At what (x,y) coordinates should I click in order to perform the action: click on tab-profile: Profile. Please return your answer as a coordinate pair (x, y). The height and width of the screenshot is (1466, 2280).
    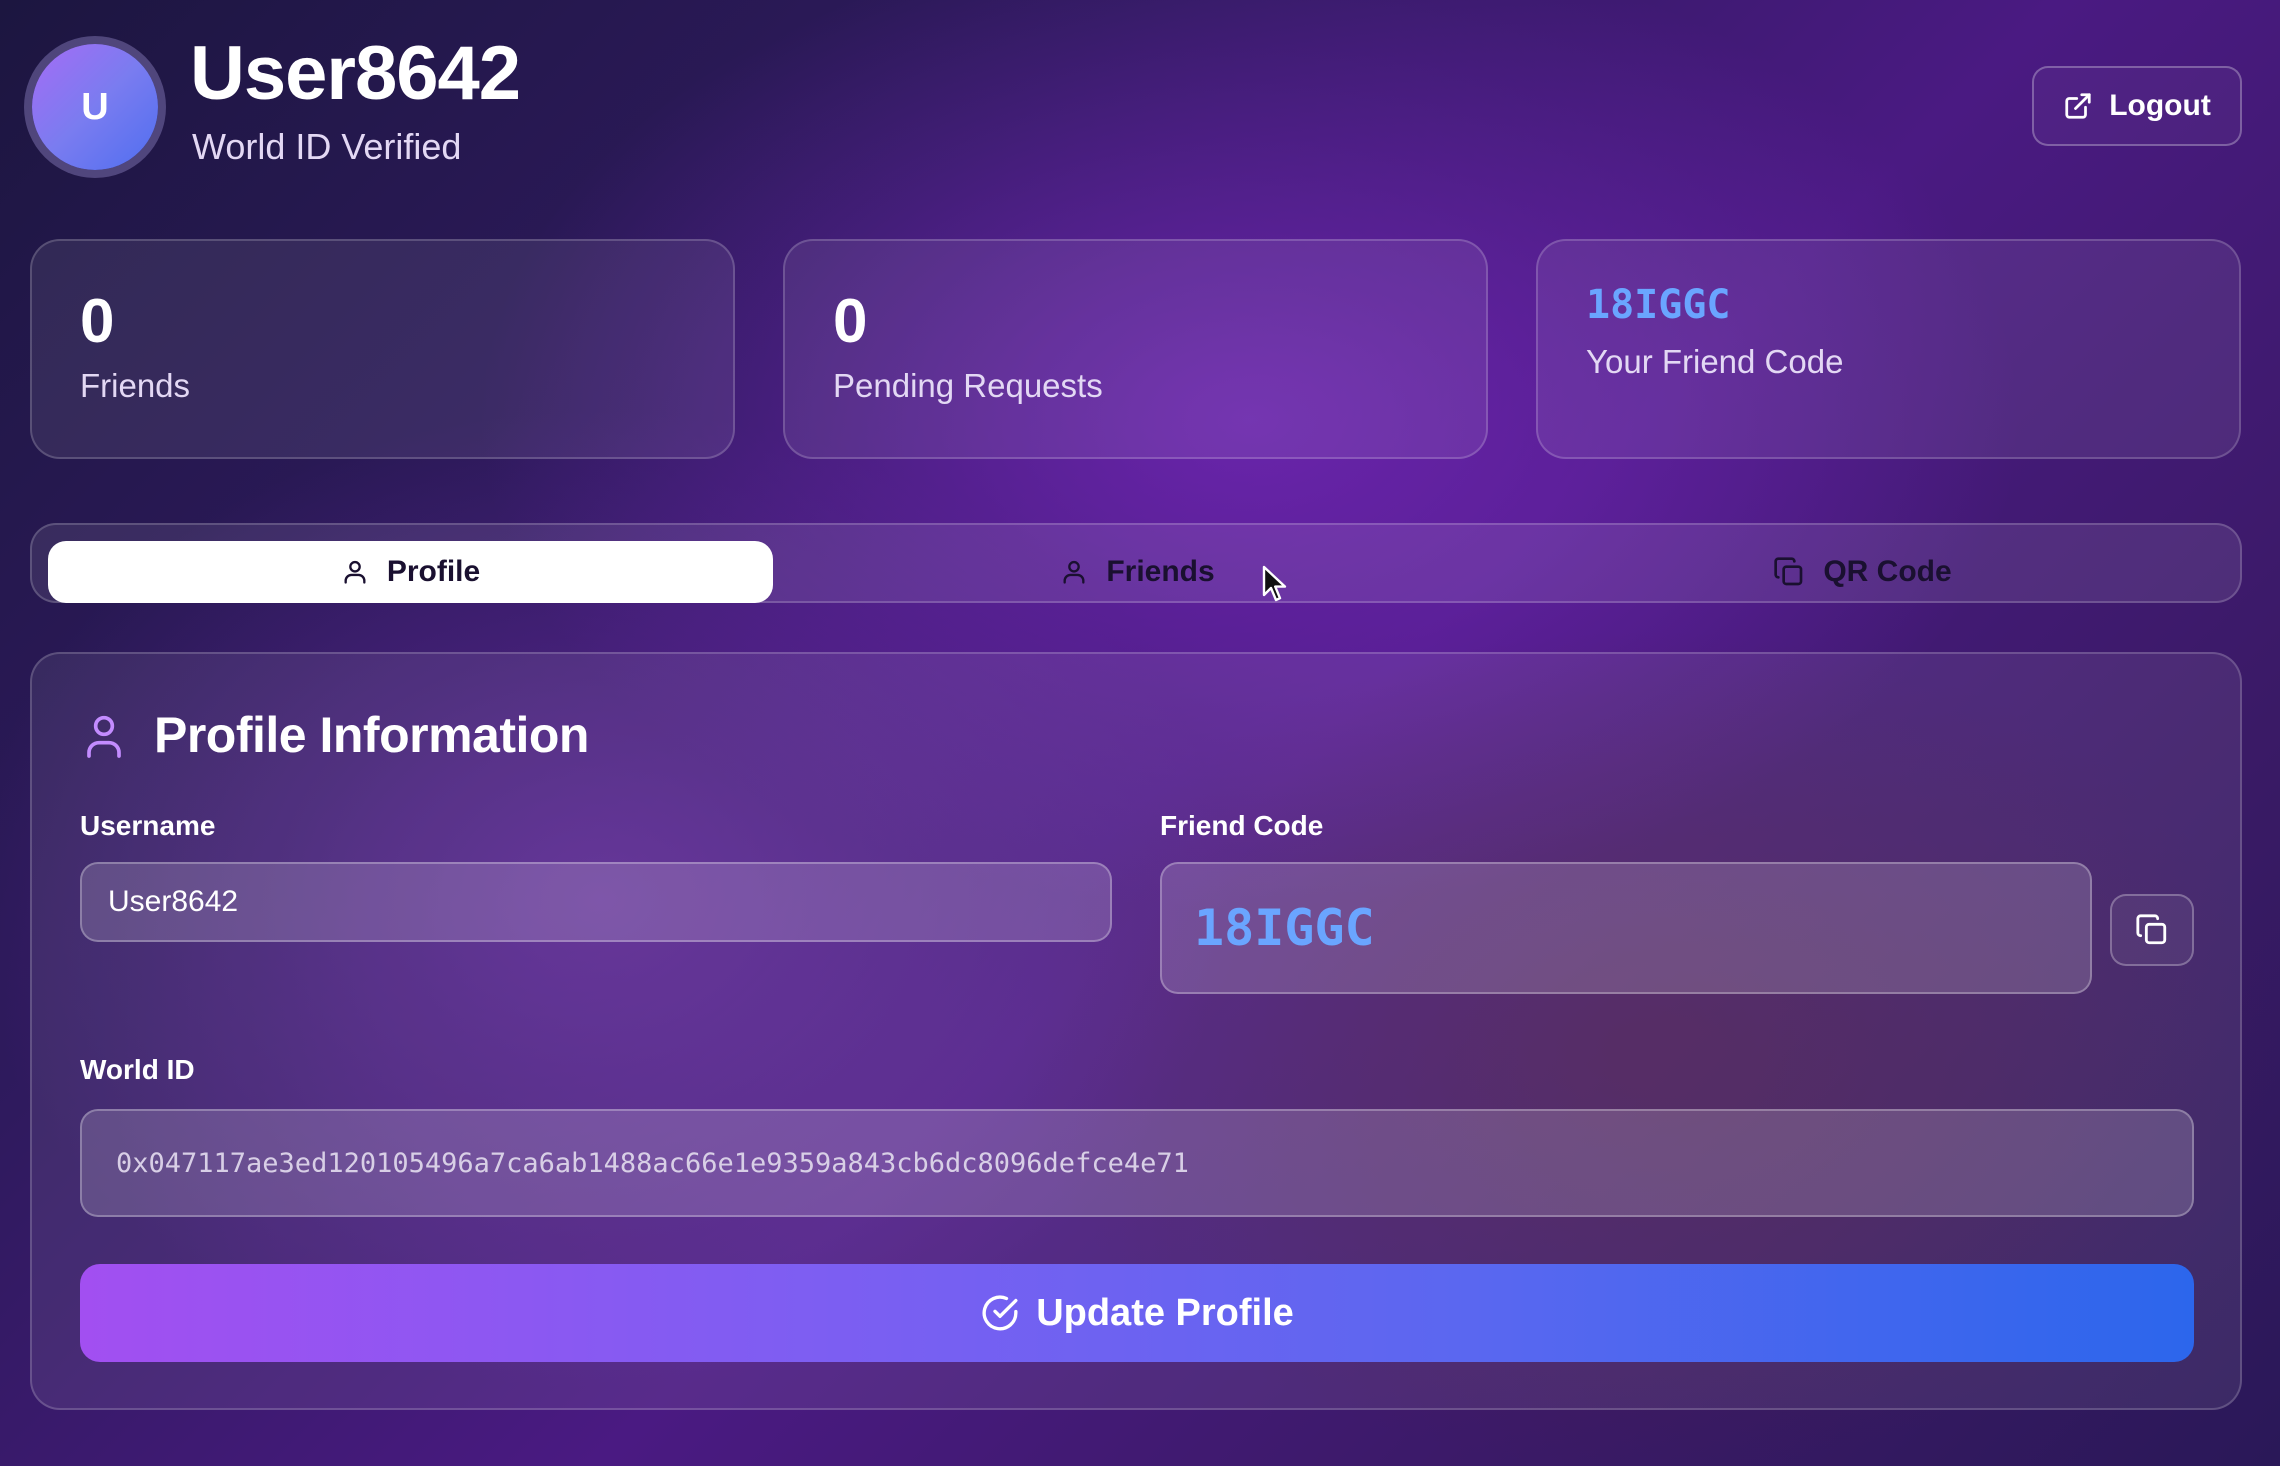
    Looking at the image, I should click on (410, 572).